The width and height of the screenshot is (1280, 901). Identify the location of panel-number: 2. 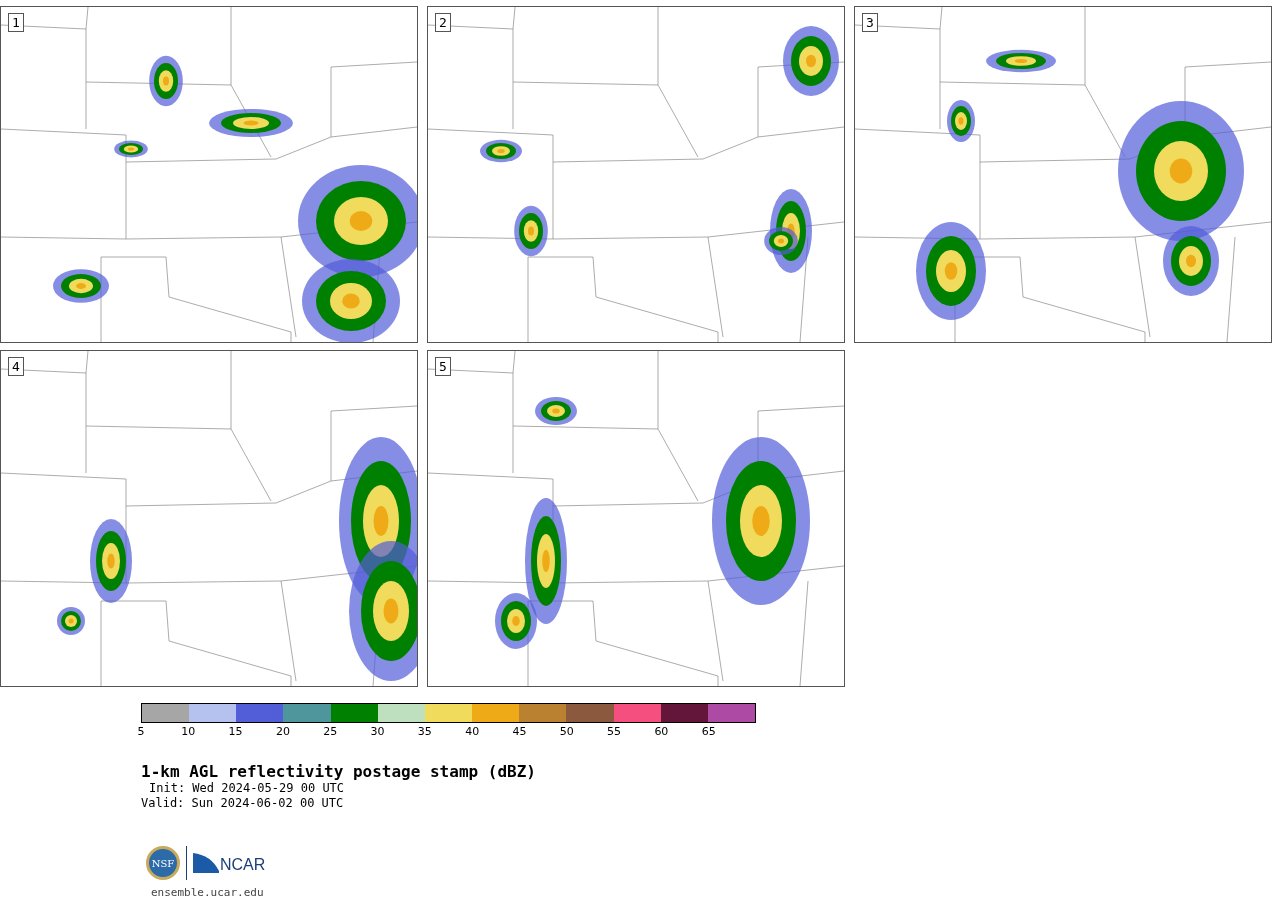
(443, 22).